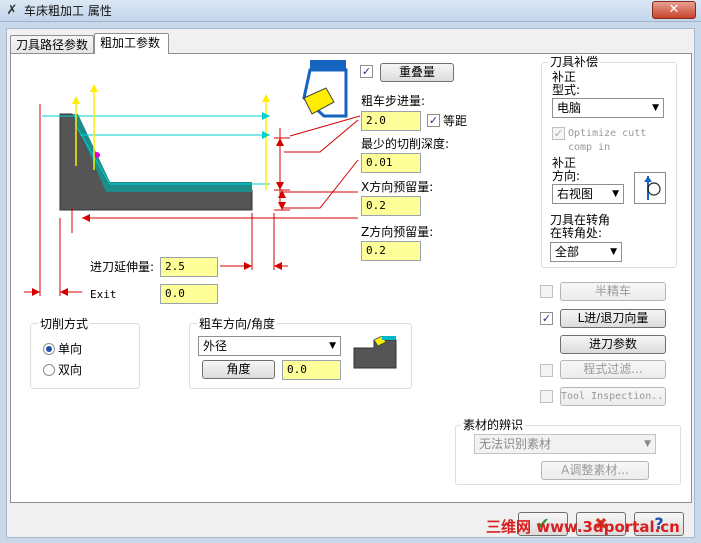 Image resolution: width=701 pixels, height=543 pixels. What do you see at coordinates (674, 10) in the screenshot?
I see `close-button: ✕` at bounding box center [674, 10].